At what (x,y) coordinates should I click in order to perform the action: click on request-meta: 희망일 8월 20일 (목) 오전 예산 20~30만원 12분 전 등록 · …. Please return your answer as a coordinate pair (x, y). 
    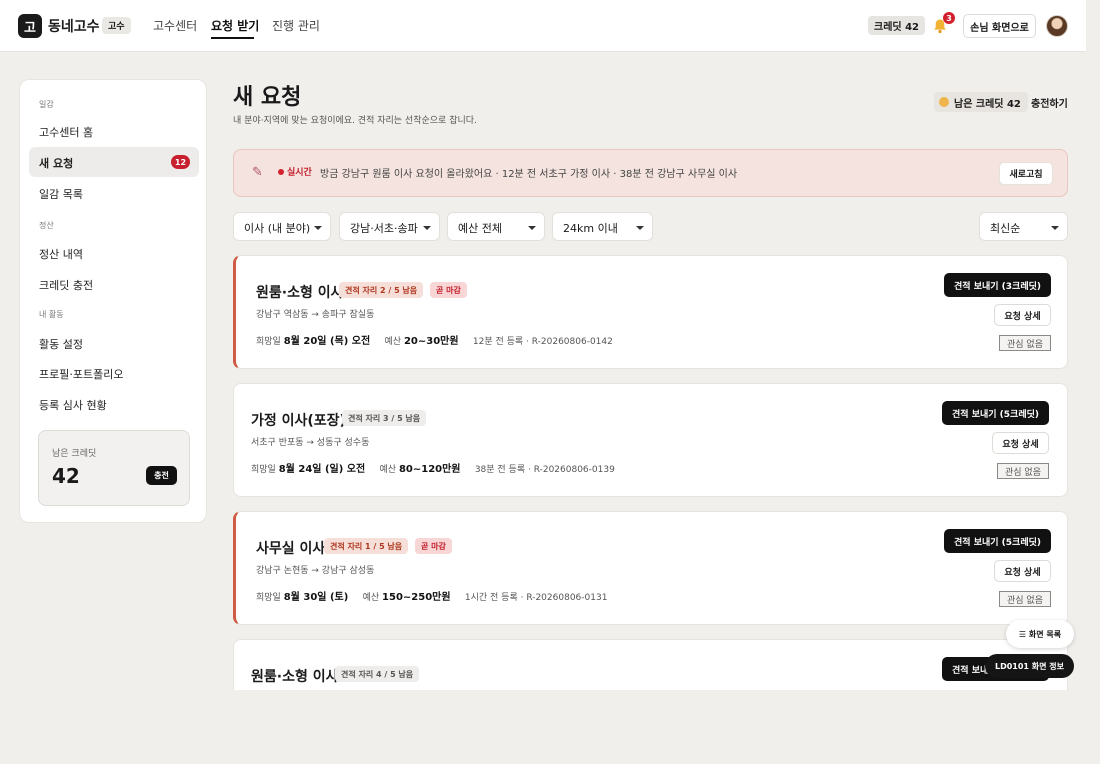
    Looking at the image, I should click on (434, 339).